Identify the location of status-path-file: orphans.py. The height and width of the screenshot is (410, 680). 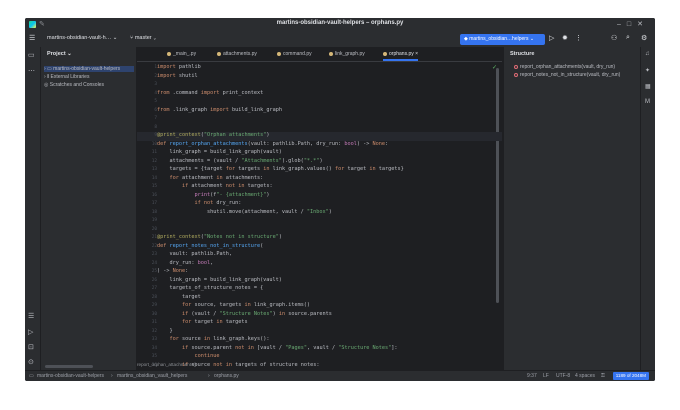
(226, 376).